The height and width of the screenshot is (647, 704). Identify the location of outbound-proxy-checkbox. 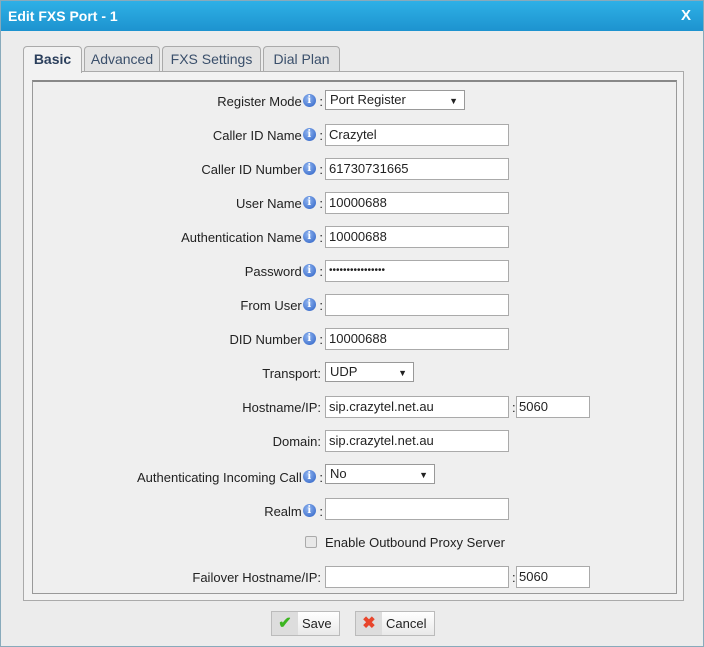
(311, 542).